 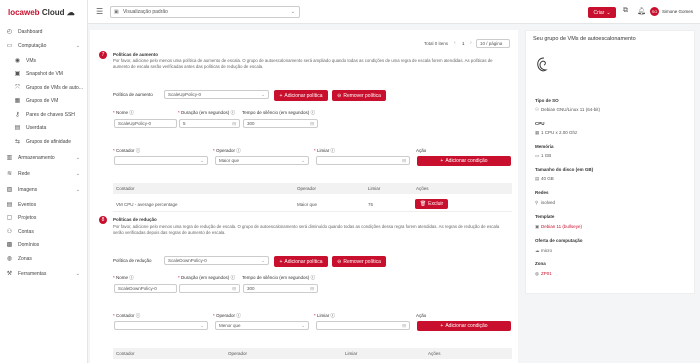 I want to click on dashboard-icon: ◴, so click(x=9, y=31).